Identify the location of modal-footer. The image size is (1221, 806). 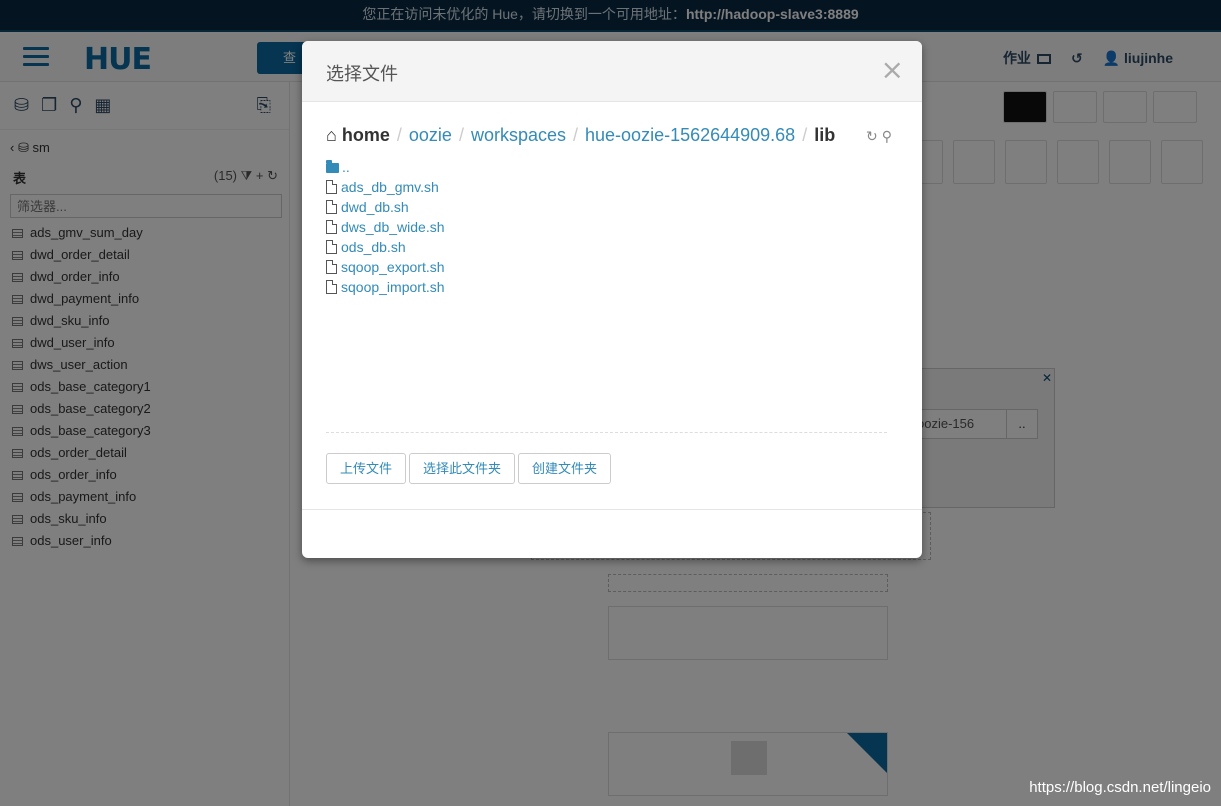
(612, 509).